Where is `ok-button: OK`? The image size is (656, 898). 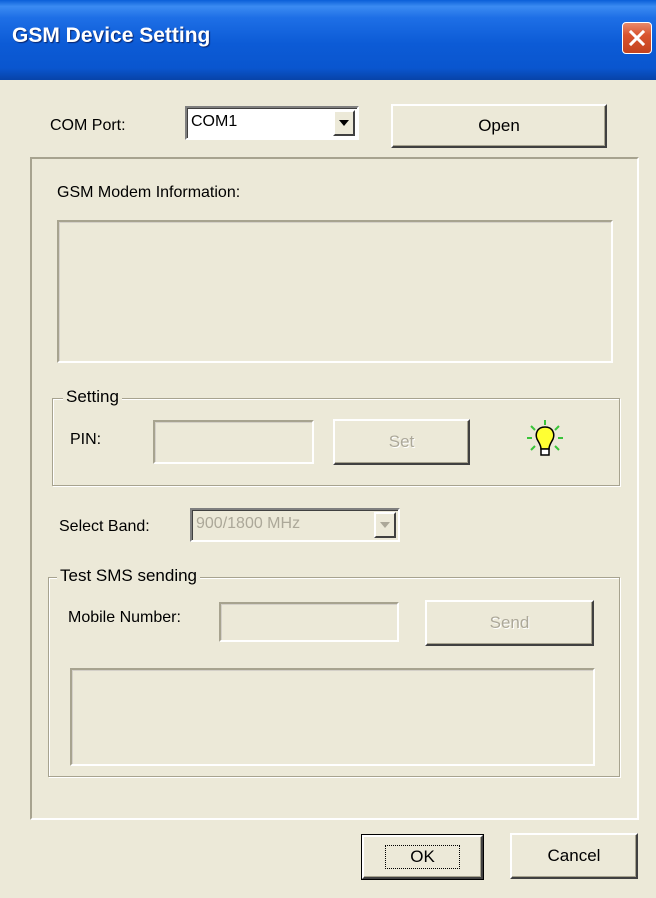
ok-button: OK is located at coordinates (422, 857).